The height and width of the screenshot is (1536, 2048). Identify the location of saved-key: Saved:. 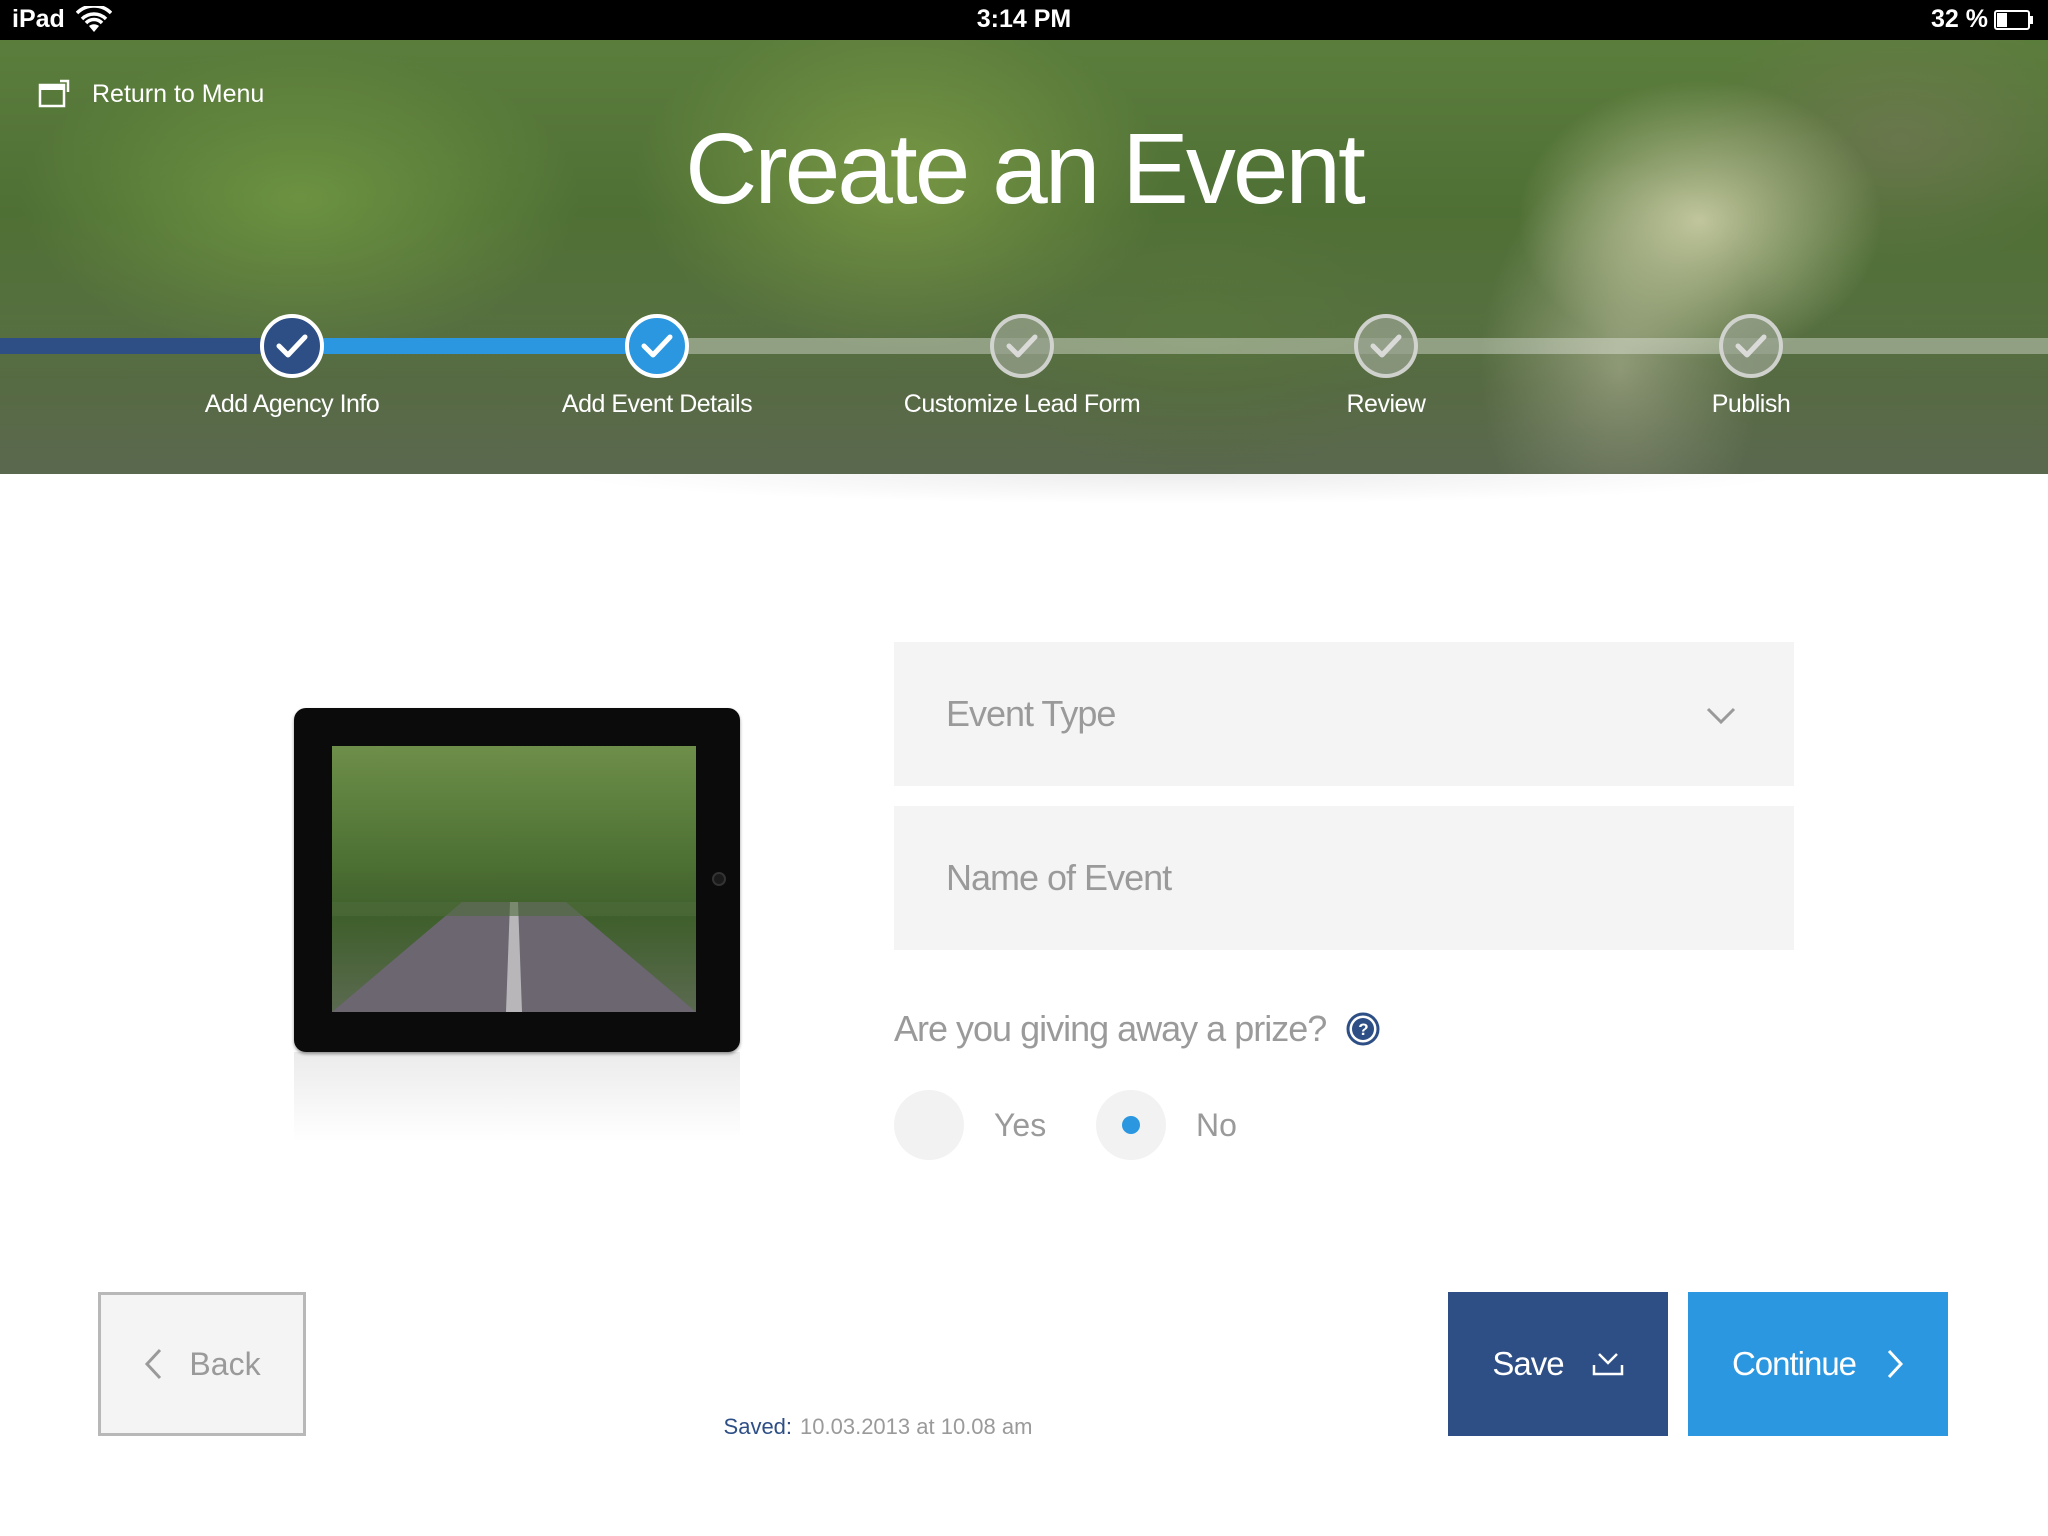
(758, 1426).